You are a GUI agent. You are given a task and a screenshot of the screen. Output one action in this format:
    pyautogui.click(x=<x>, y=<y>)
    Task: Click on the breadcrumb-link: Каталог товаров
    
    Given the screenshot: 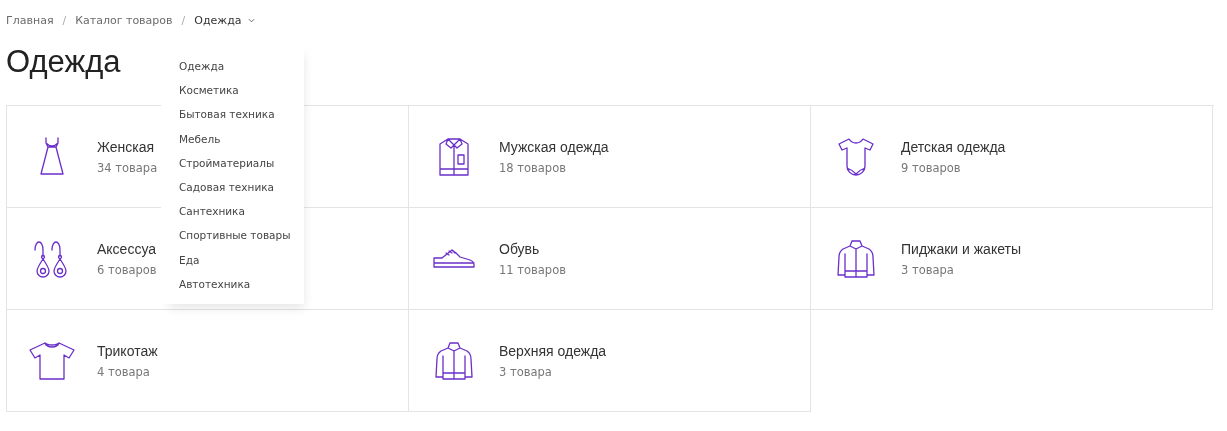 What is the action you would take?
    pyautogui.click(x=124, y=20)
    